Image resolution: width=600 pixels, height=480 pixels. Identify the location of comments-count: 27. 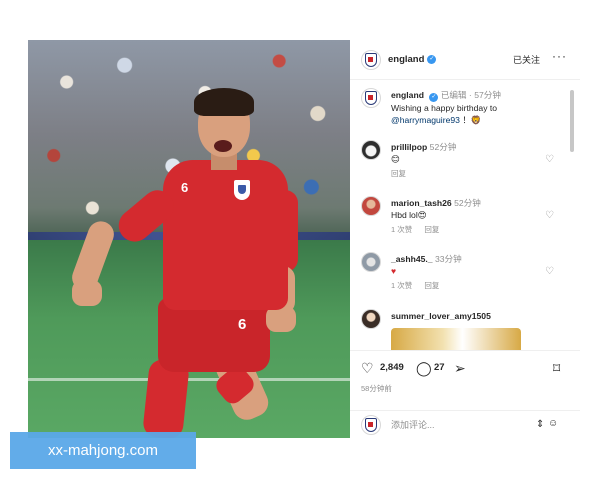
(439, 367).